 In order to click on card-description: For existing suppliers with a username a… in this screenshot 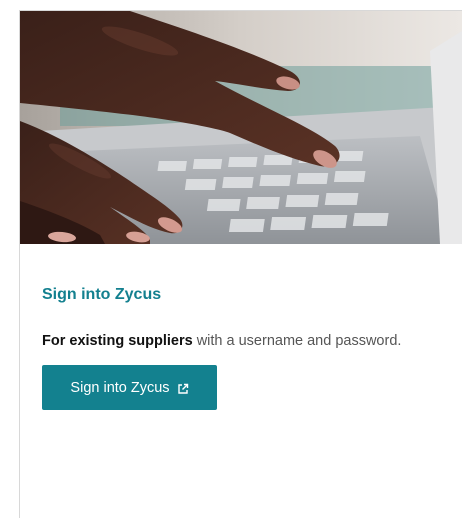, I will do `click(221, 341)`.